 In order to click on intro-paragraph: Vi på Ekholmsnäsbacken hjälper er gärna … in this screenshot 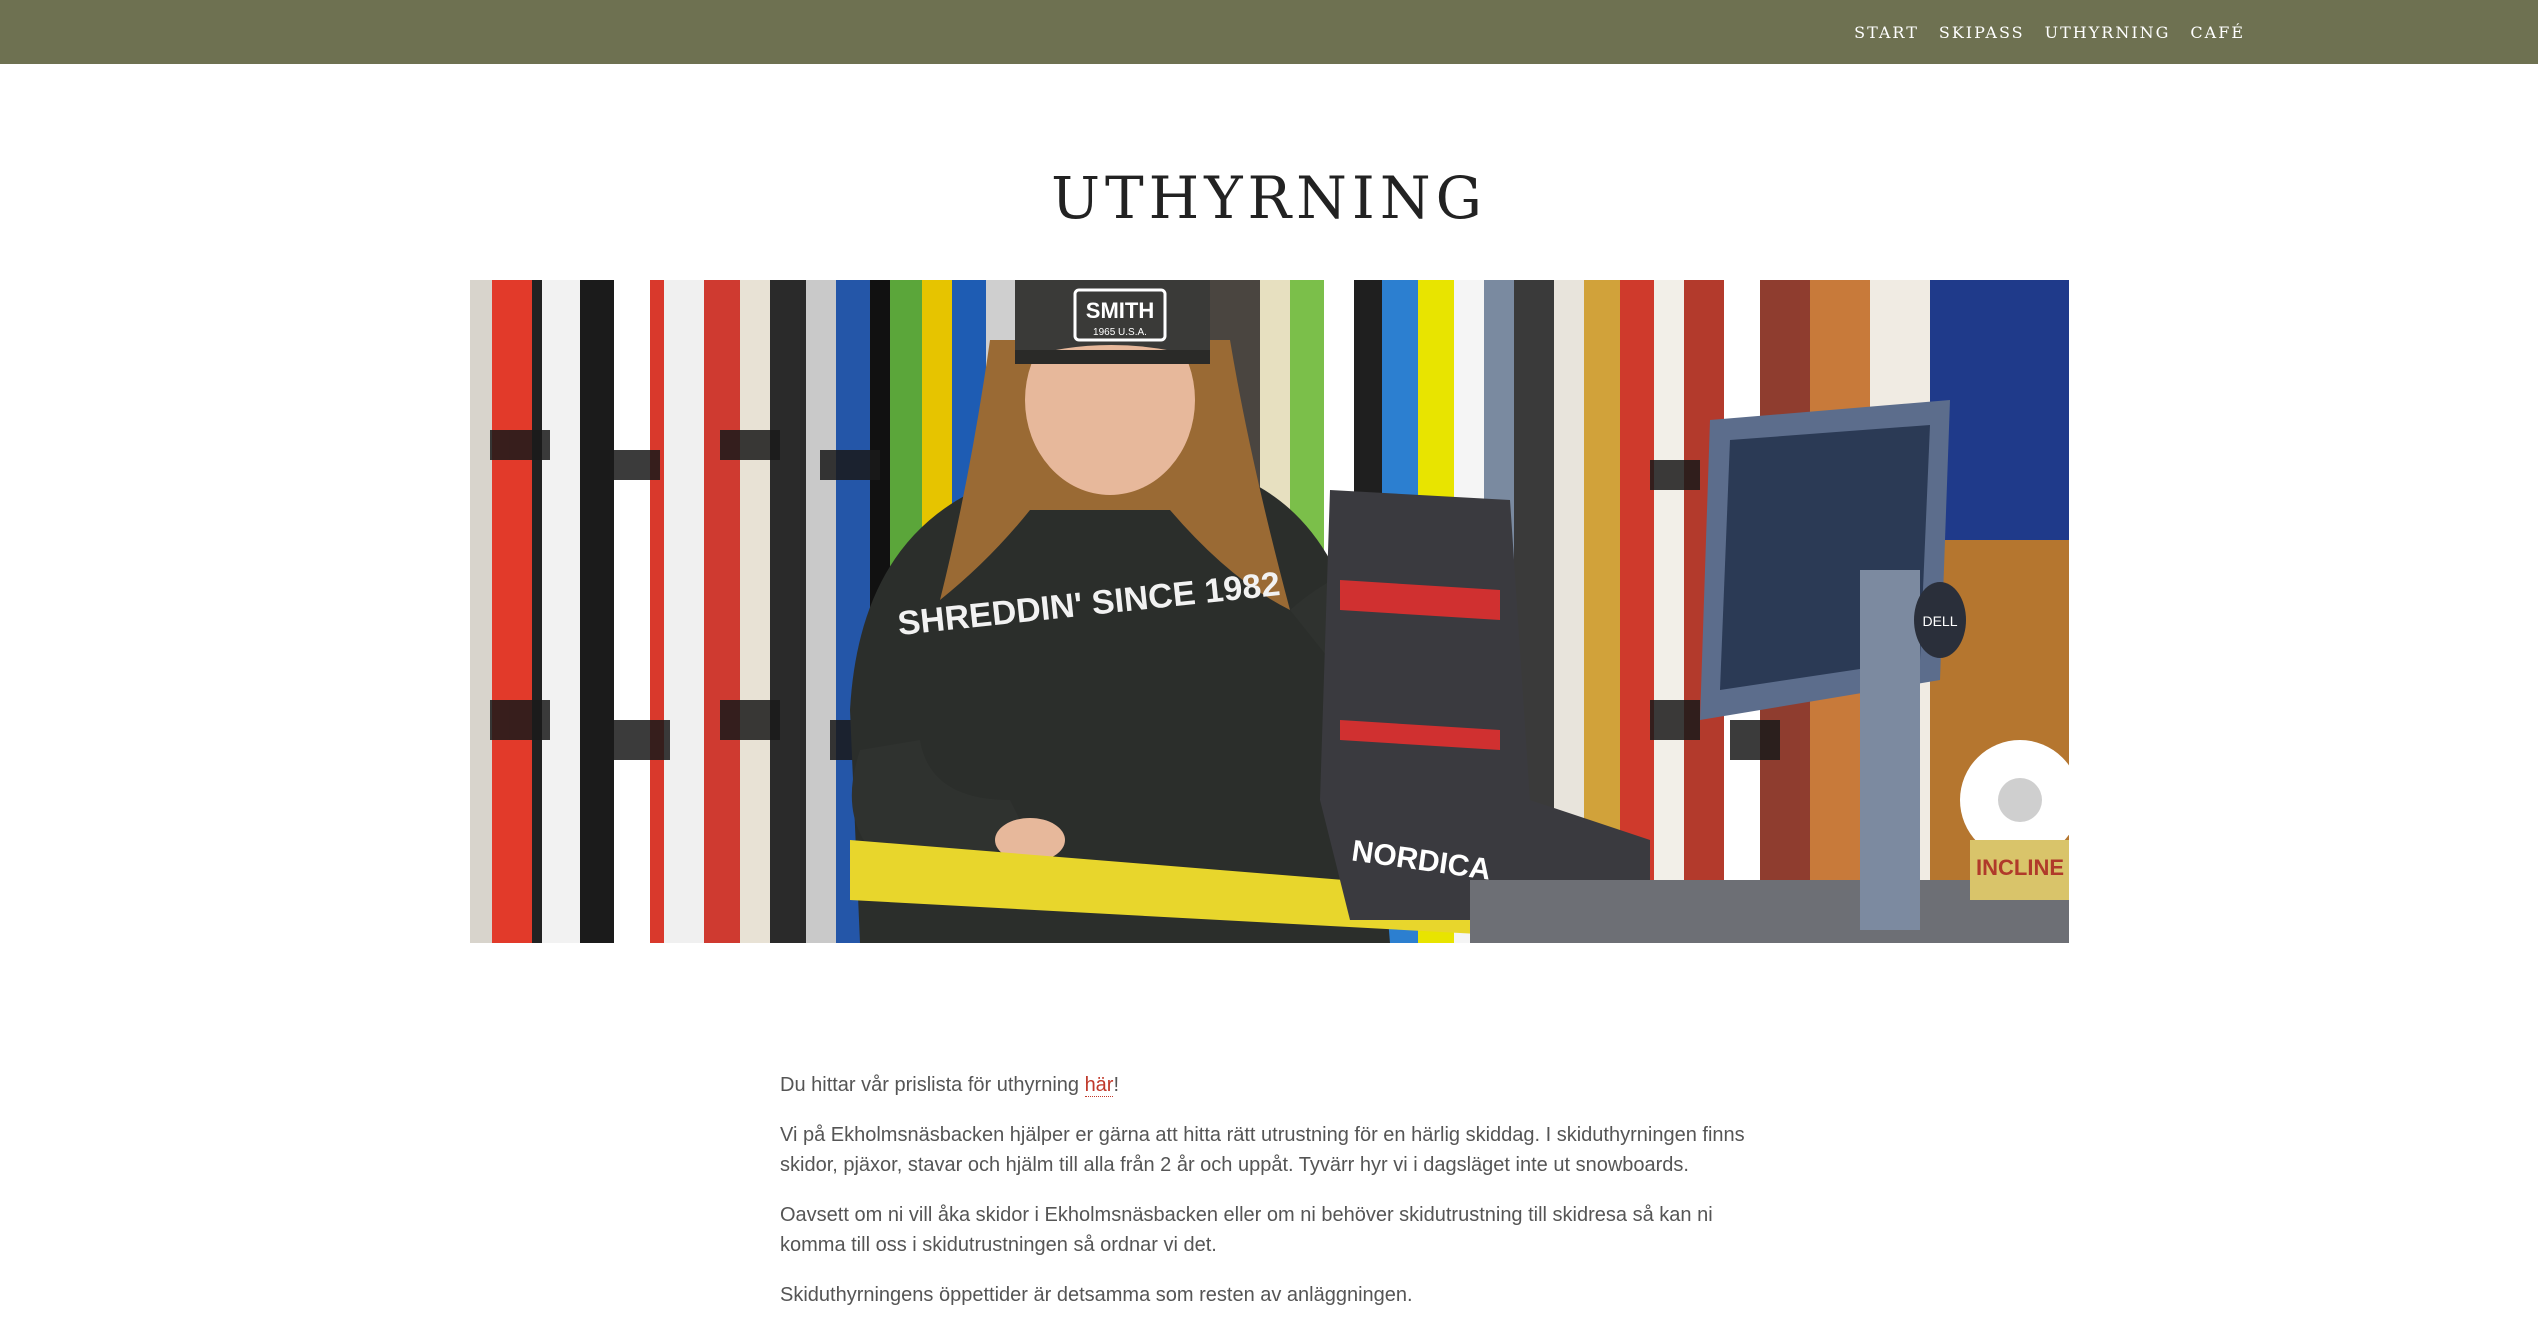, I will do `click(1262, 1150)`.